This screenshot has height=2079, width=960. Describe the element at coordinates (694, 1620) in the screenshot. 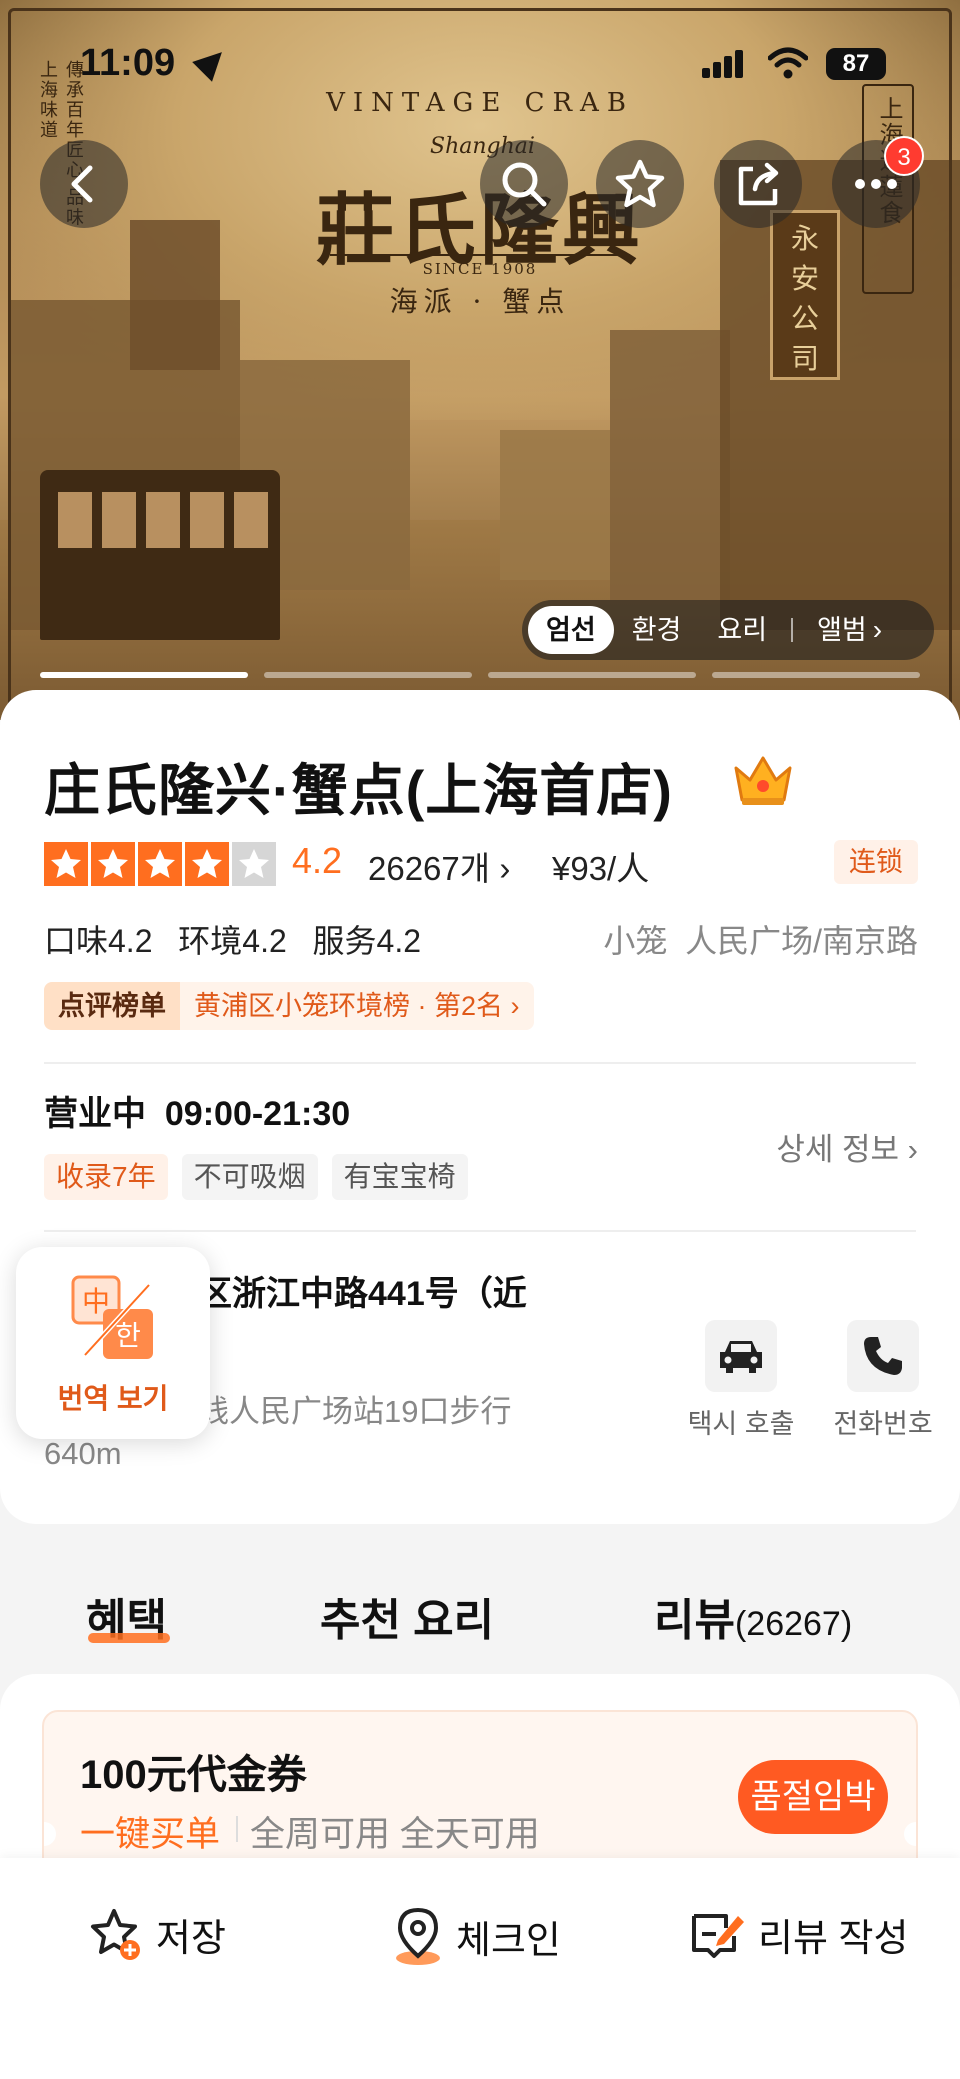

I see `tab-reviews-label: 리뷰` at that location.